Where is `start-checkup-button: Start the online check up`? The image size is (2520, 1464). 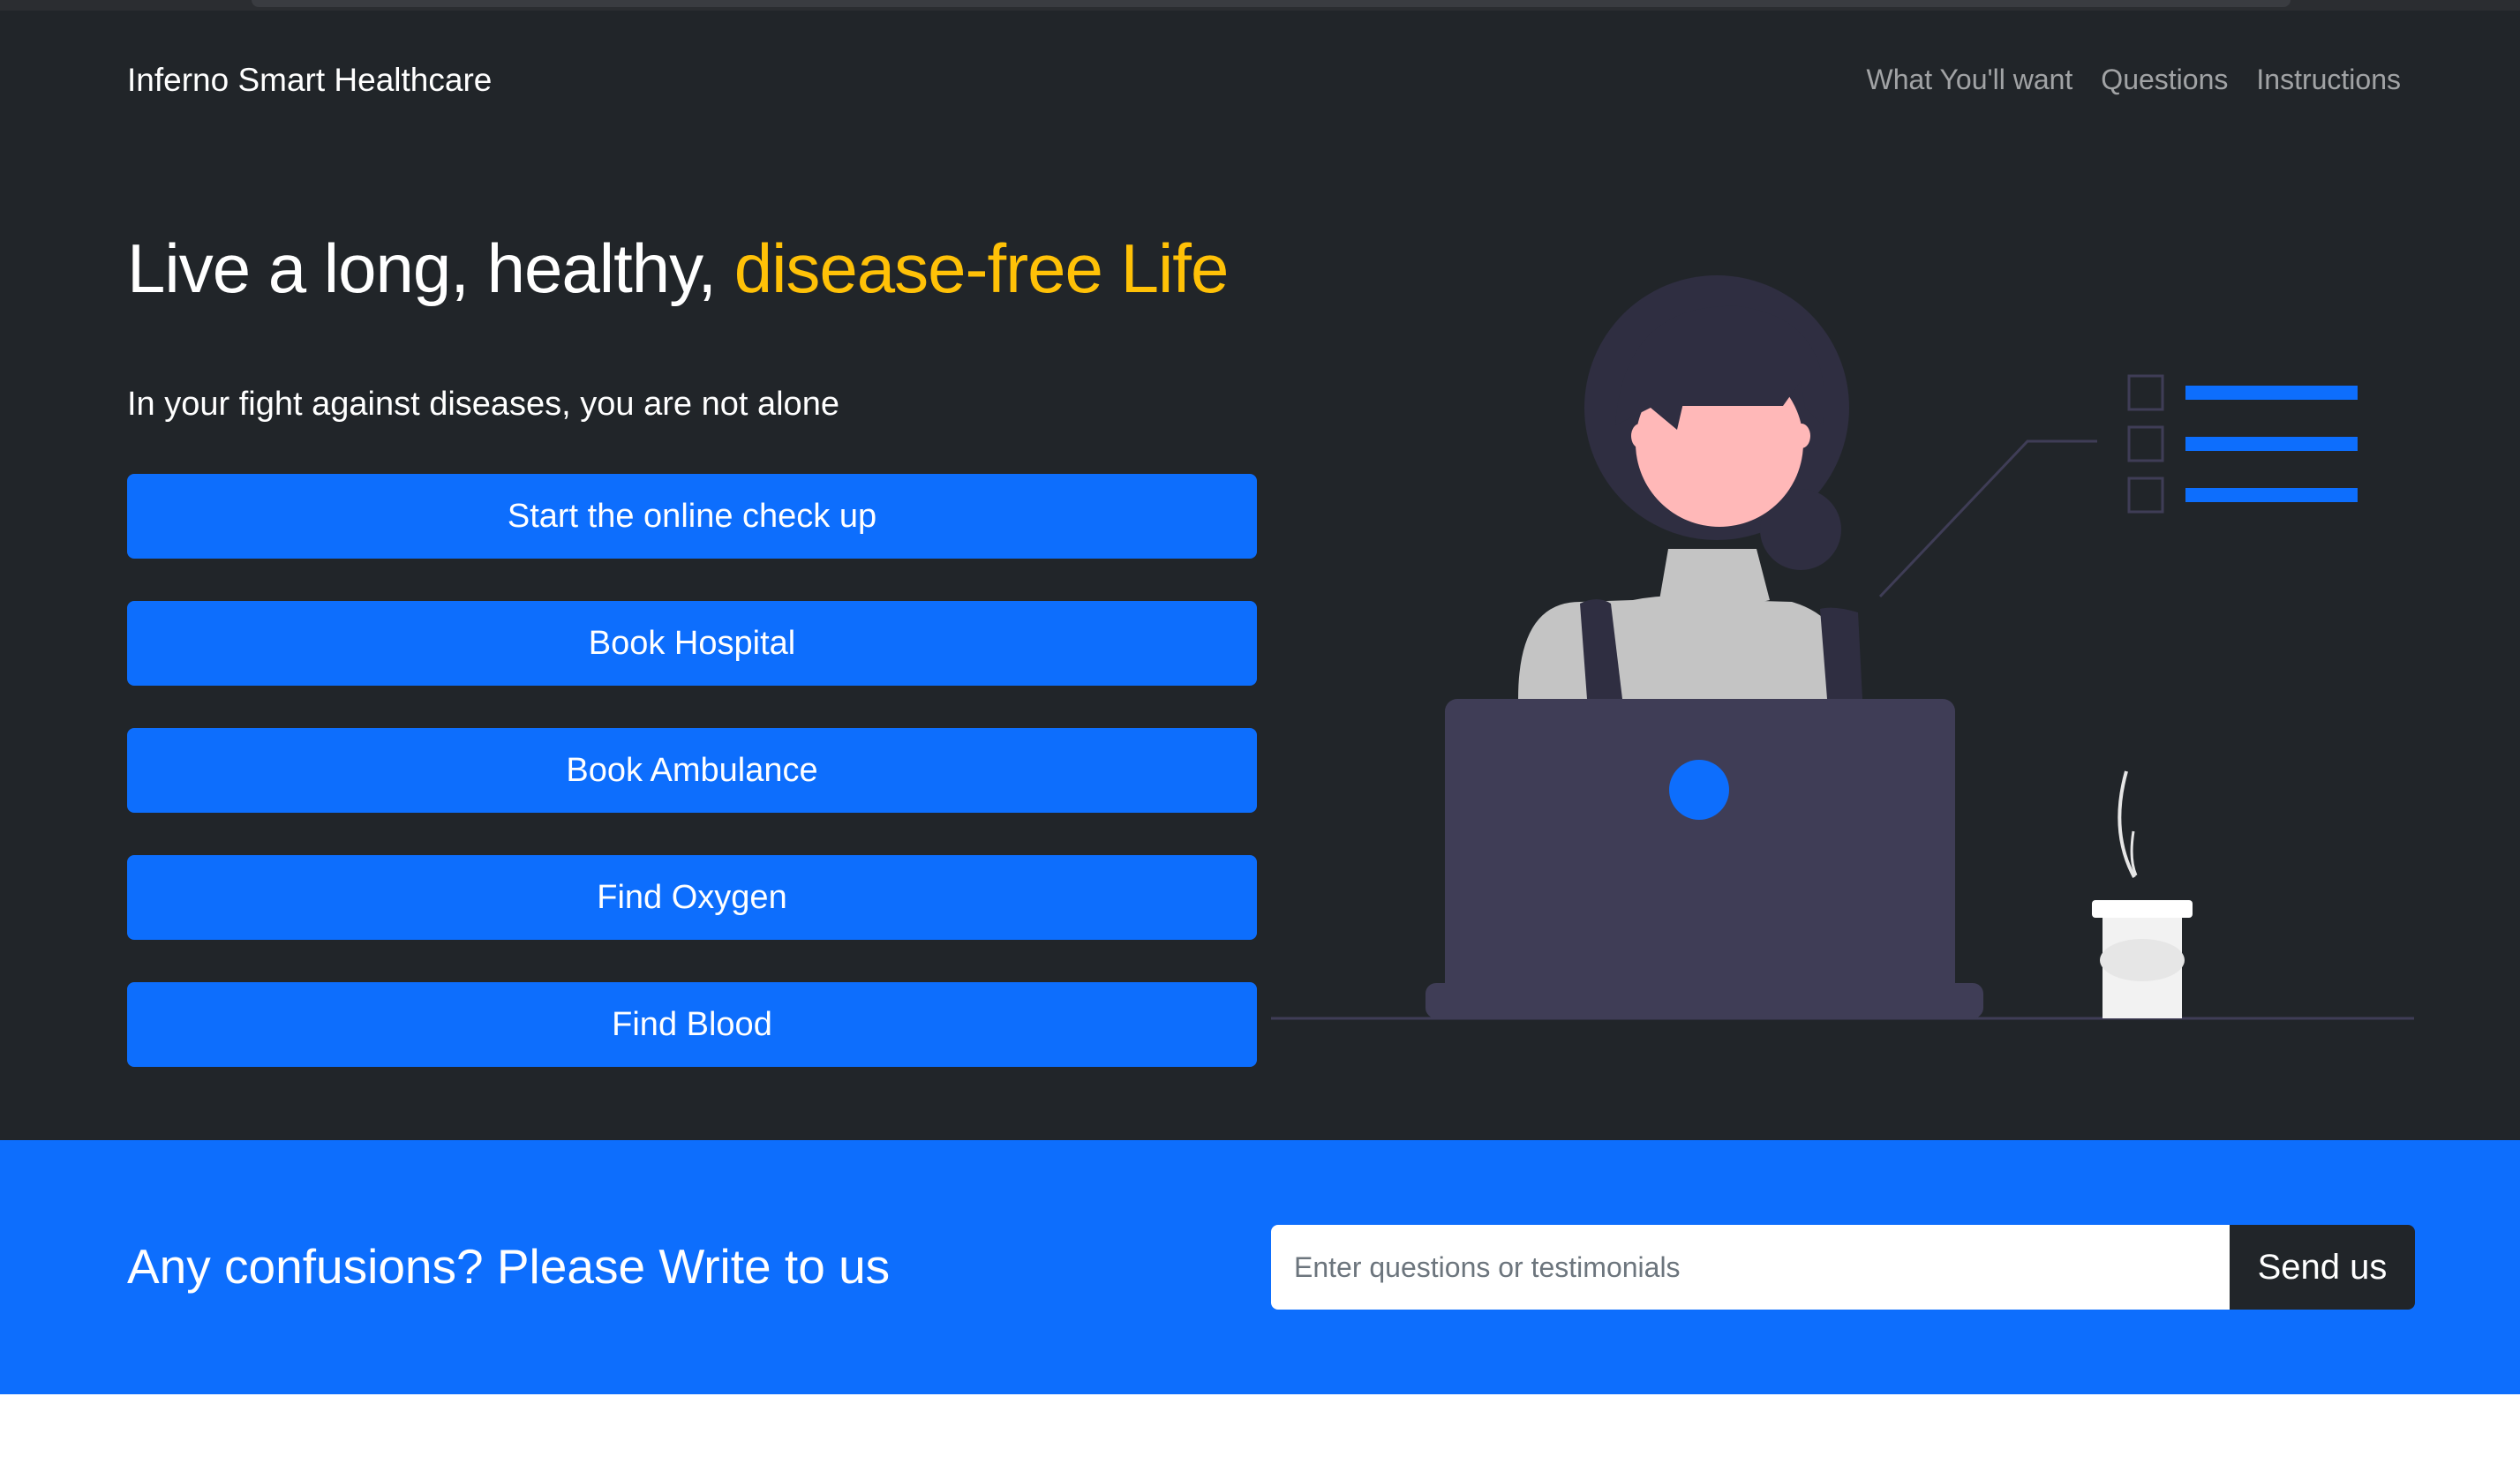
start-checkup-button: Start the online check up is located at coordinates (692, 516).